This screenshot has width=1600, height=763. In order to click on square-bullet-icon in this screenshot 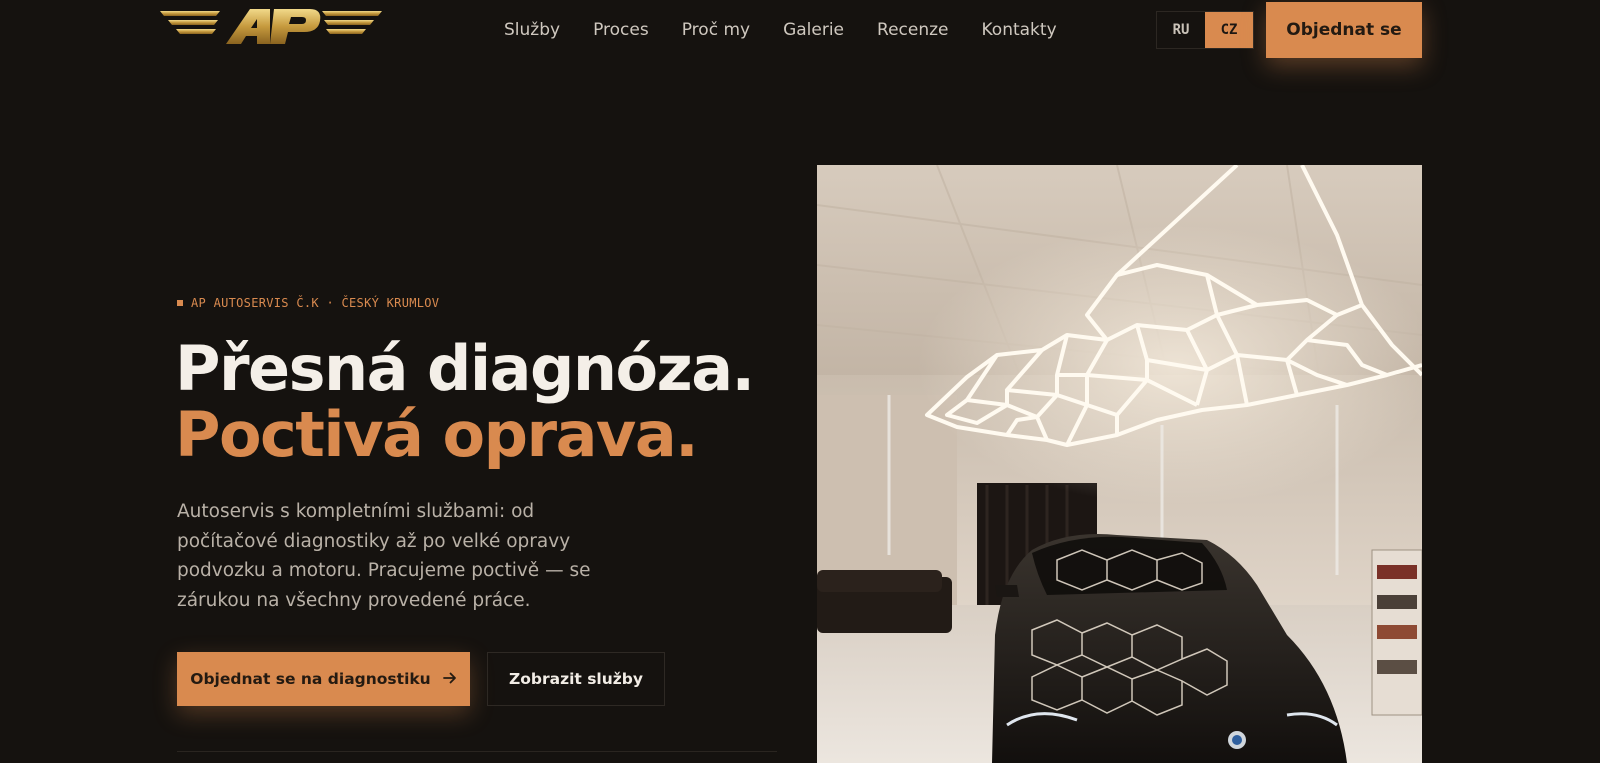, I will do `click(180, 303)`.